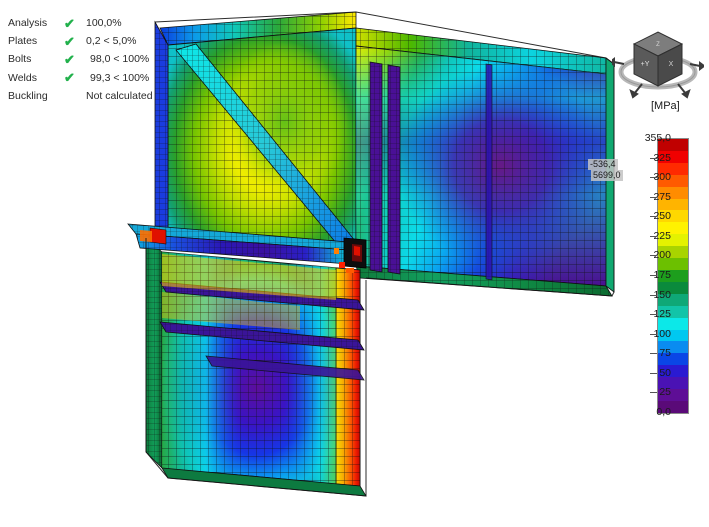 The height and width of the screenshot is (527, 709). Describe the element at coordinates (489, 172) in the screenshot. I see `beam-mid-stiffener` at that location.